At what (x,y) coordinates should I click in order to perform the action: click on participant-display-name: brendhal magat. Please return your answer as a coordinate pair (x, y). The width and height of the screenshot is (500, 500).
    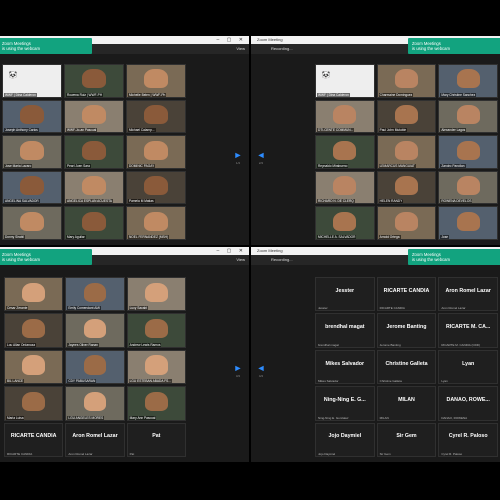
    Looking at the image, I should click on (345, 327).